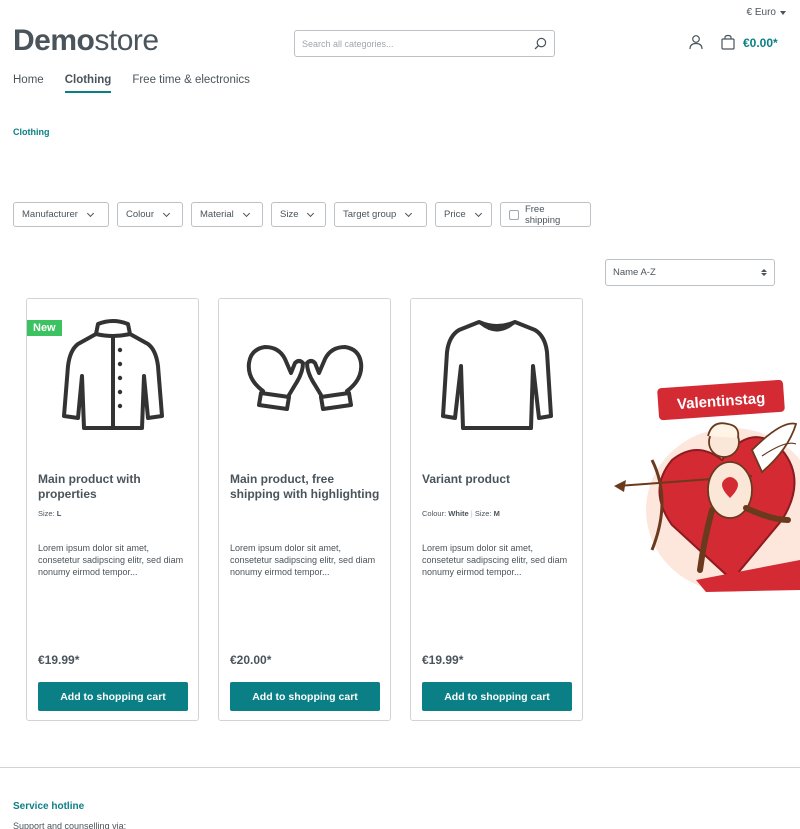 Image resolution: width=800 pixels, height=829 pixels. I want to click on filter-material: Material, so click(227, 214).